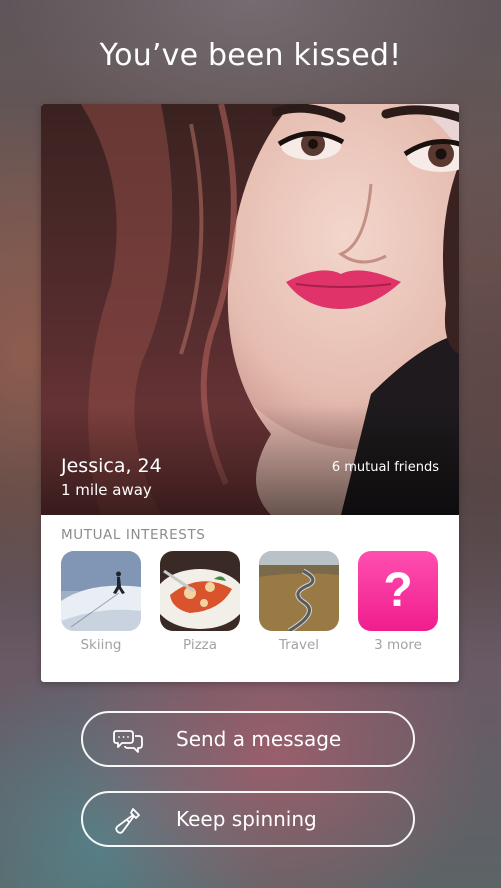 The height and width of the screenshot is (888, 501). Describe the element at coordinates (385, 467) in the screenshot. I see `mutual-friends-count: 6 mutual friends` at that location.